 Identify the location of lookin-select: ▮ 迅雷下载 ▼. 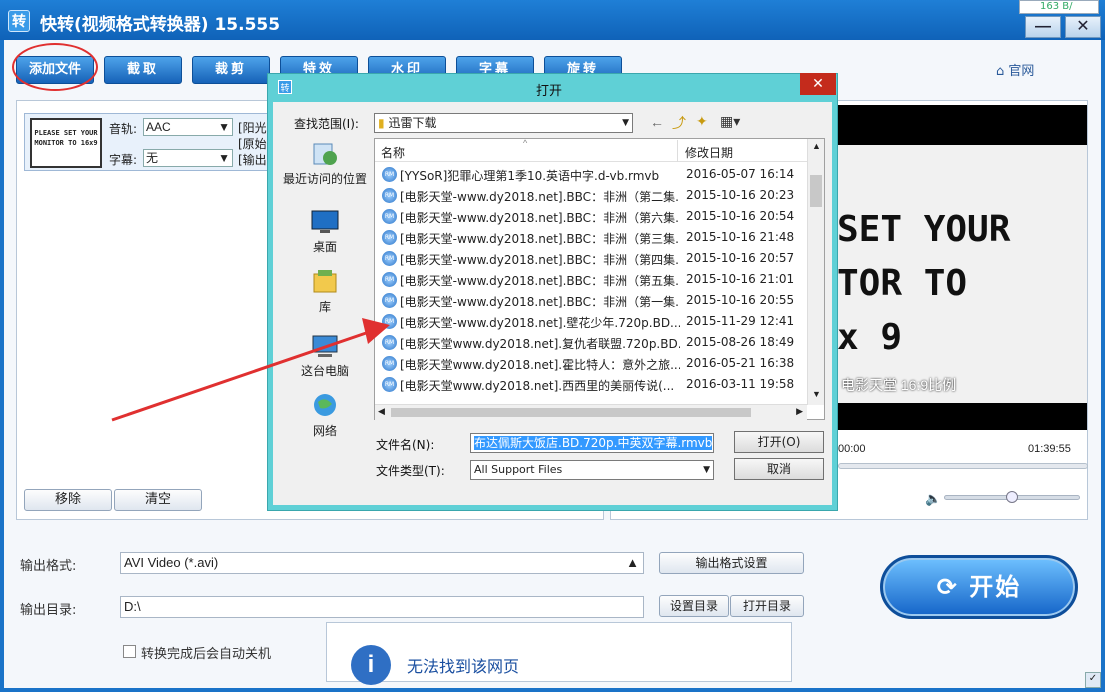
(503, 123).